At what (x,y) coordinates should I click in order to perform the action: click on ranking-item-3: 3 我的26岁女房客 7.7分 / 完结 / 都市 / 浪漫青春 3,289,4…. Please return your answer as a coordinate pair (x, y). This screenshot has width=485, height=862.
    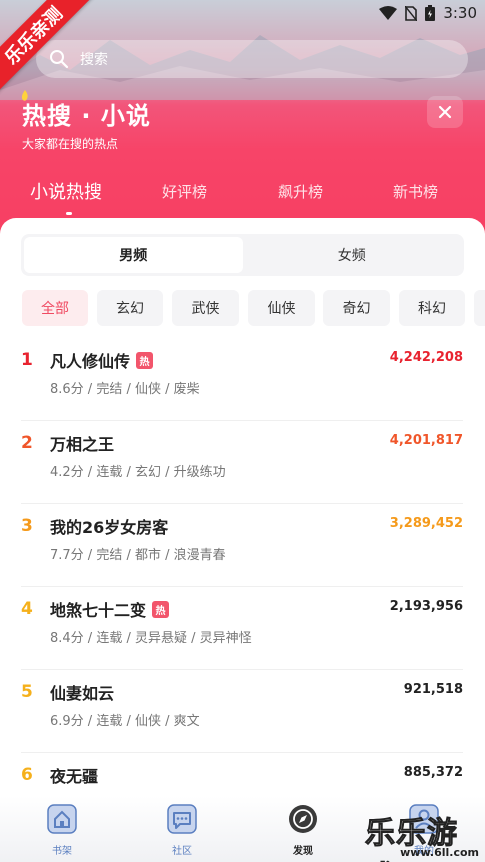
    Looking at the image, I should click on (242, 545).